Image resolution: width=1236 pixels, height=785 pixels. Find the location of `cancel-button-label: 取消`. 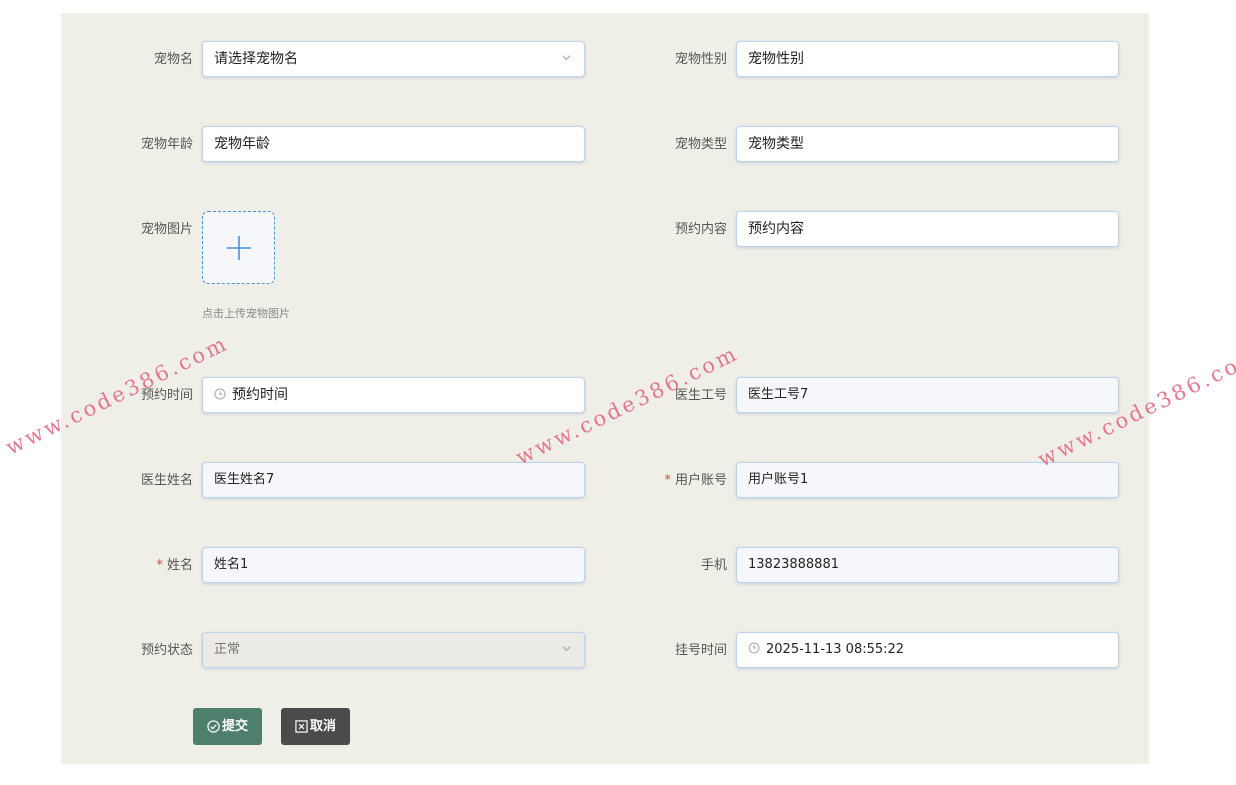

cancel-button-label: 取消 is located at coordinates (322, 726).